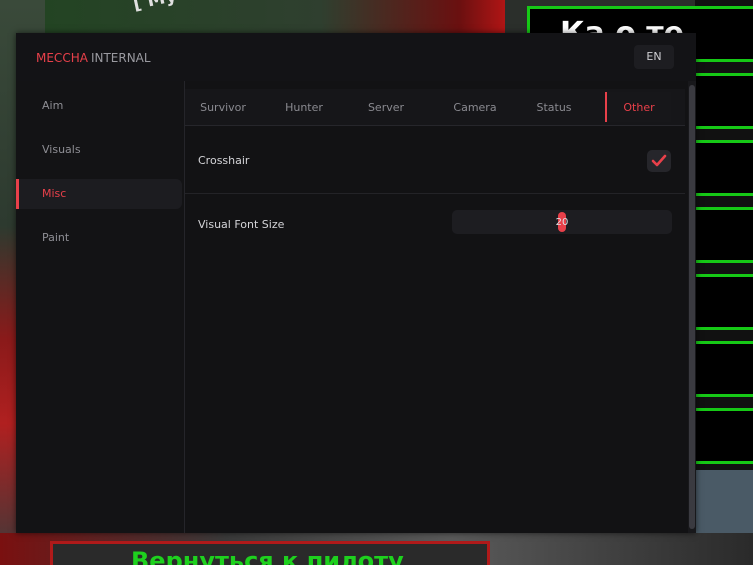 The height and width of the screenshot is (565, 753). Describe the element at coordinates (435, 161) in the screenshot. I see `setting-row-crosshair: Crosshair` at that location.